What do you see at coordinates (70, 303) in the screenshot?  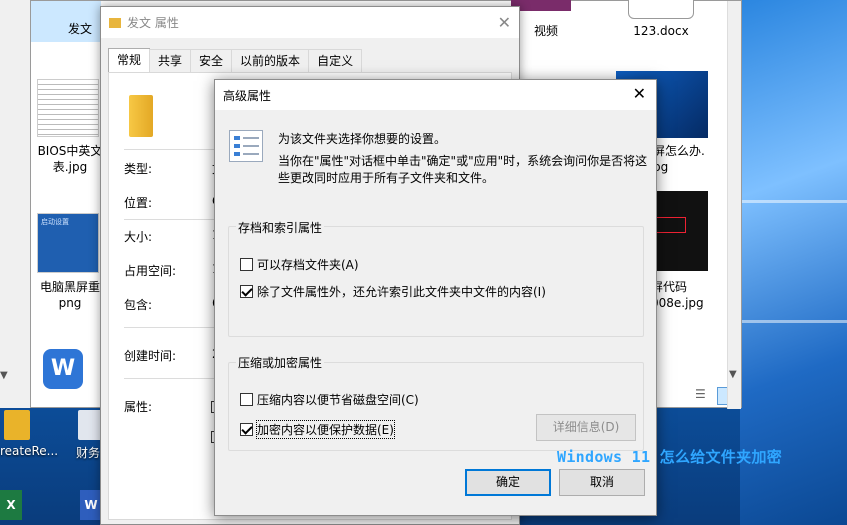 I see `file-label-line: png` at bounding box center [70, 303].